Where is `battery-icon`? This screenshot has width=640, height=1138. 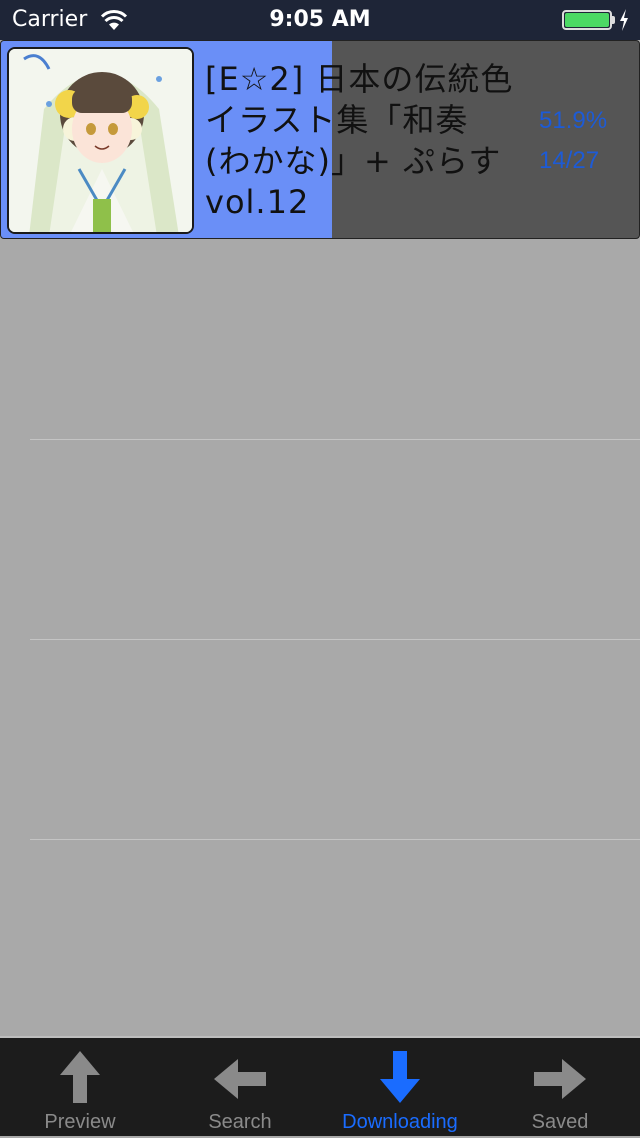 battery-icon is located at coordinates (587, 20).